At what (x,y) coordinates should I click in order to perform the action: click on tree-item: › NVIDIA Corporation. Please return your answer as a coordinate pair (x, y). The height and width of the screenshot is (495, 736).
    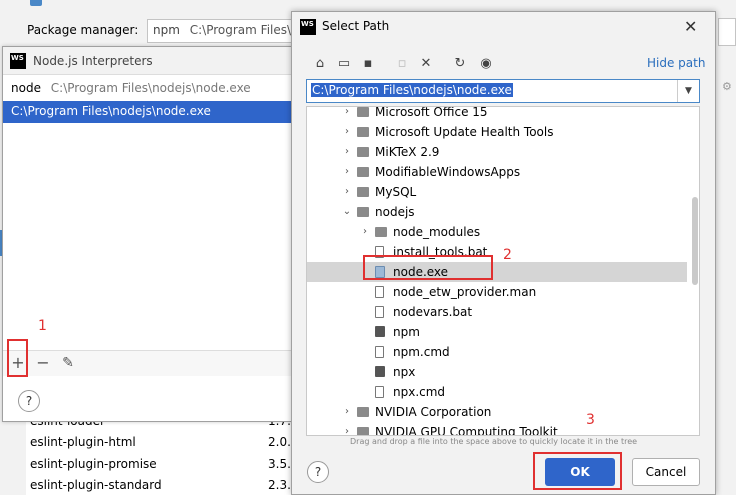
    Looking at the image, I should click on (497, 412).